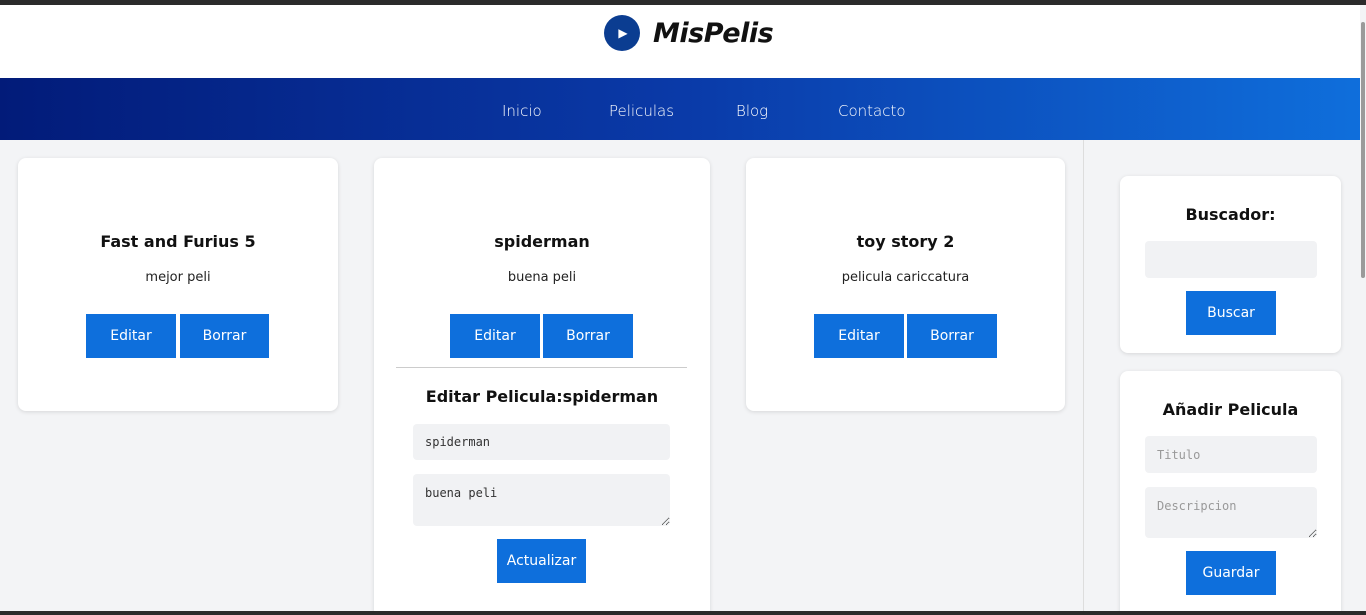  I want to click on brand-logo: ▶ MisPelis, so click(689, 33).